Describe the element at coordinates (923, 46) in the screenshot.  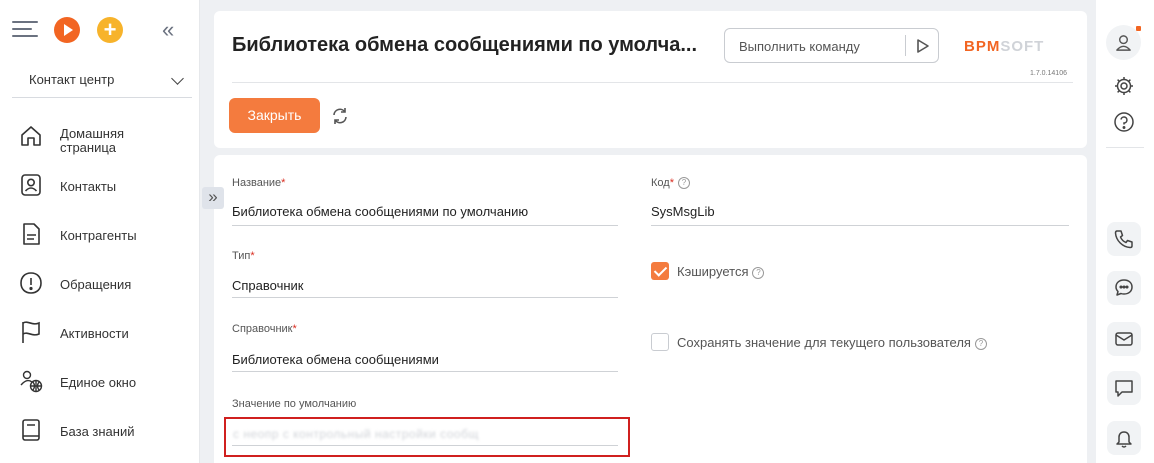
I see `run-command-icon` at that location.